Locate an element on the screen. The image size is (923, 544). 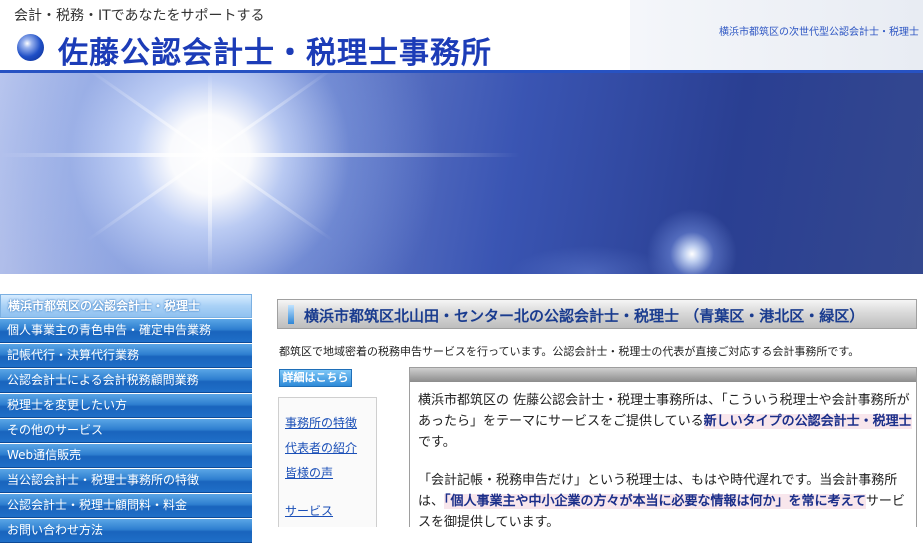
paragraph-text: です。 is located at coordinates (437, 442).